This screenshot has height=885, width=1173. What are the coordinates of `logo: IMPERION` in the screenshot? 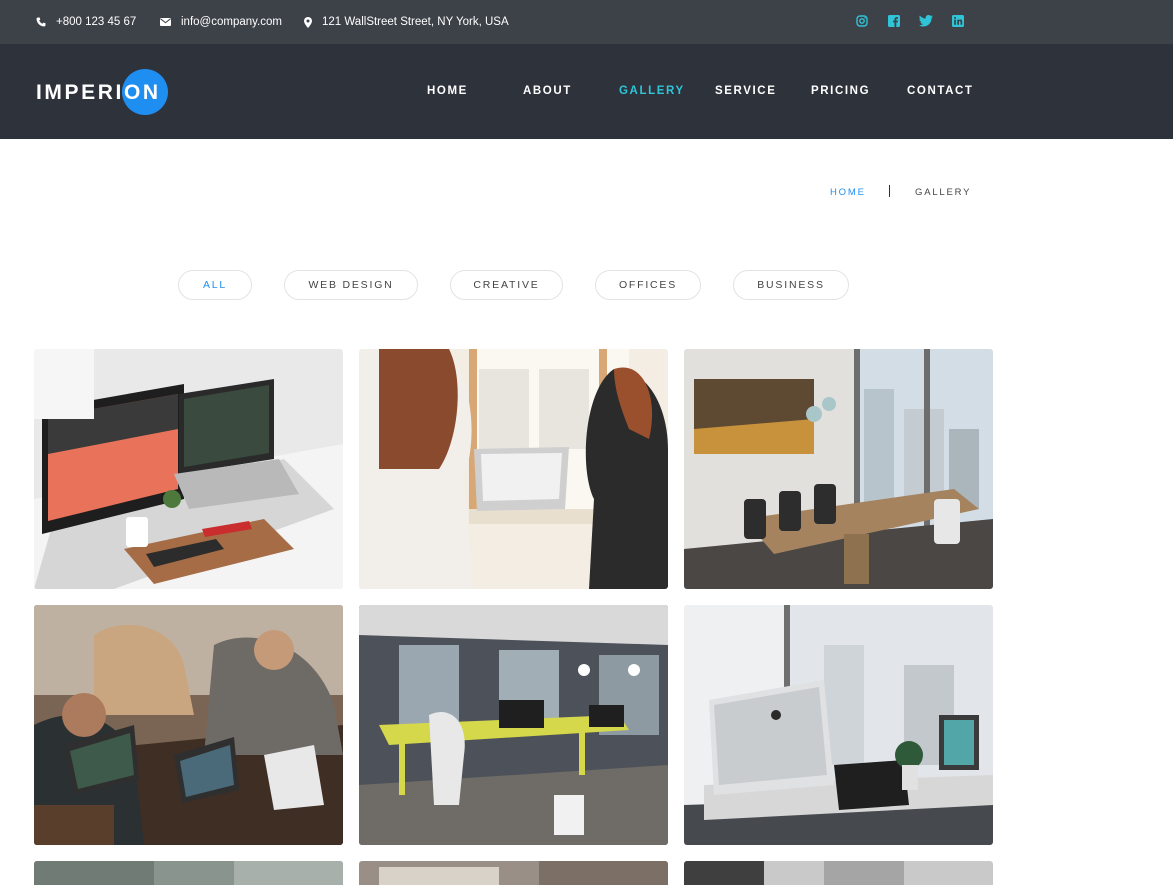 It's located at (103, 92).